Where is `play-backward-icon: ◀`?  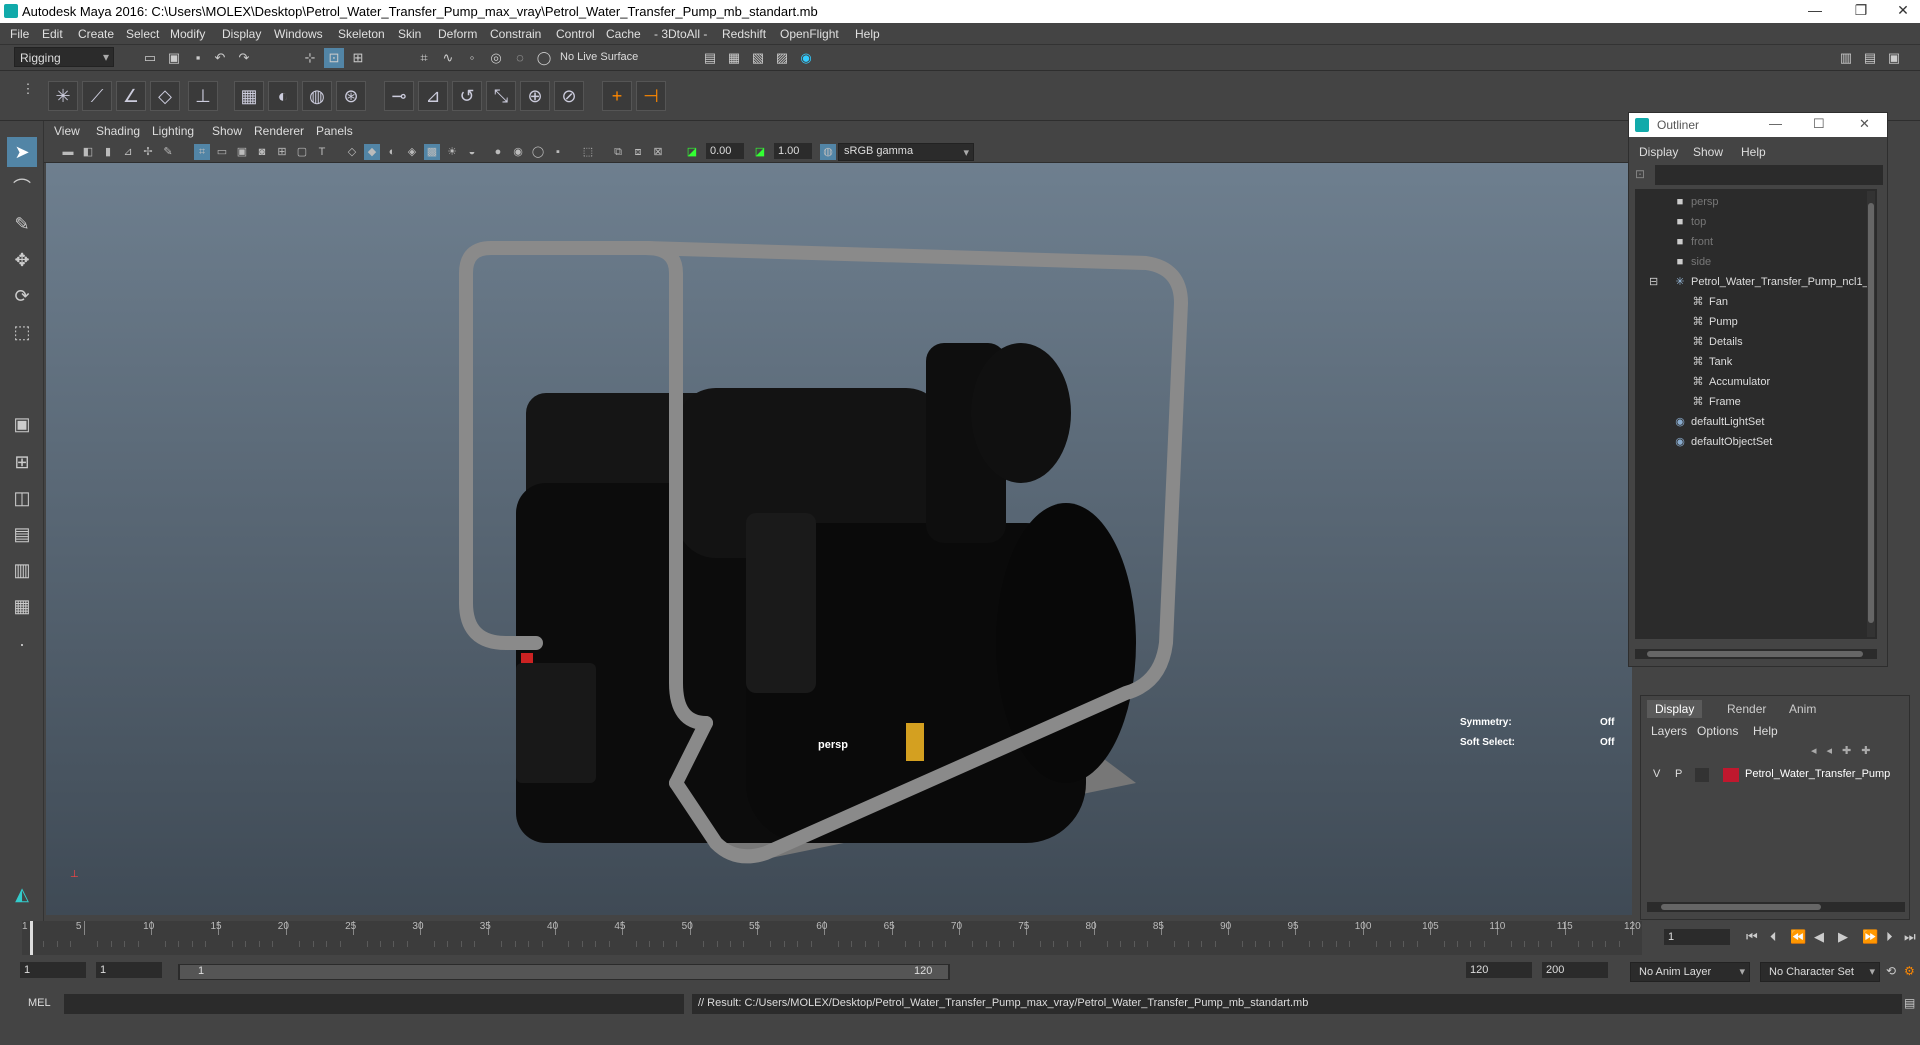 play-backward-icon: ◀ is located at coordinates (1819, 937).